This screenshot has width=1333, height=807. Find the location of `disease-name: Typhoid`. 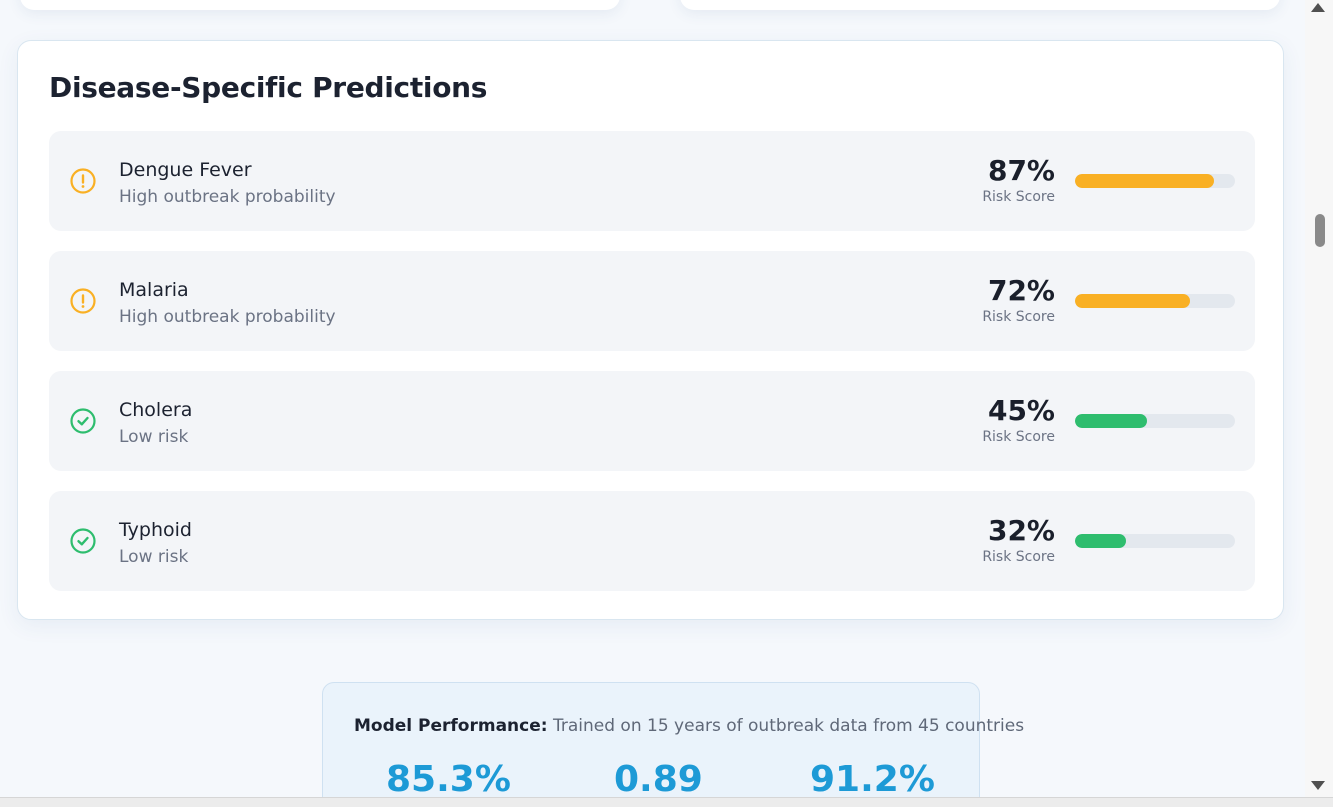

disease-name: Typhoid is located at coordinates (155, 530).